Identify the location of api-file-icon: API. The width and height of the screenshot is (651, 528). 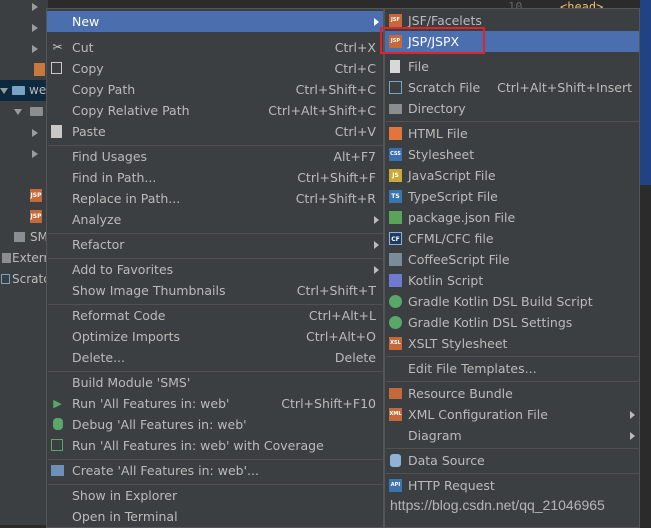
(395, 485).